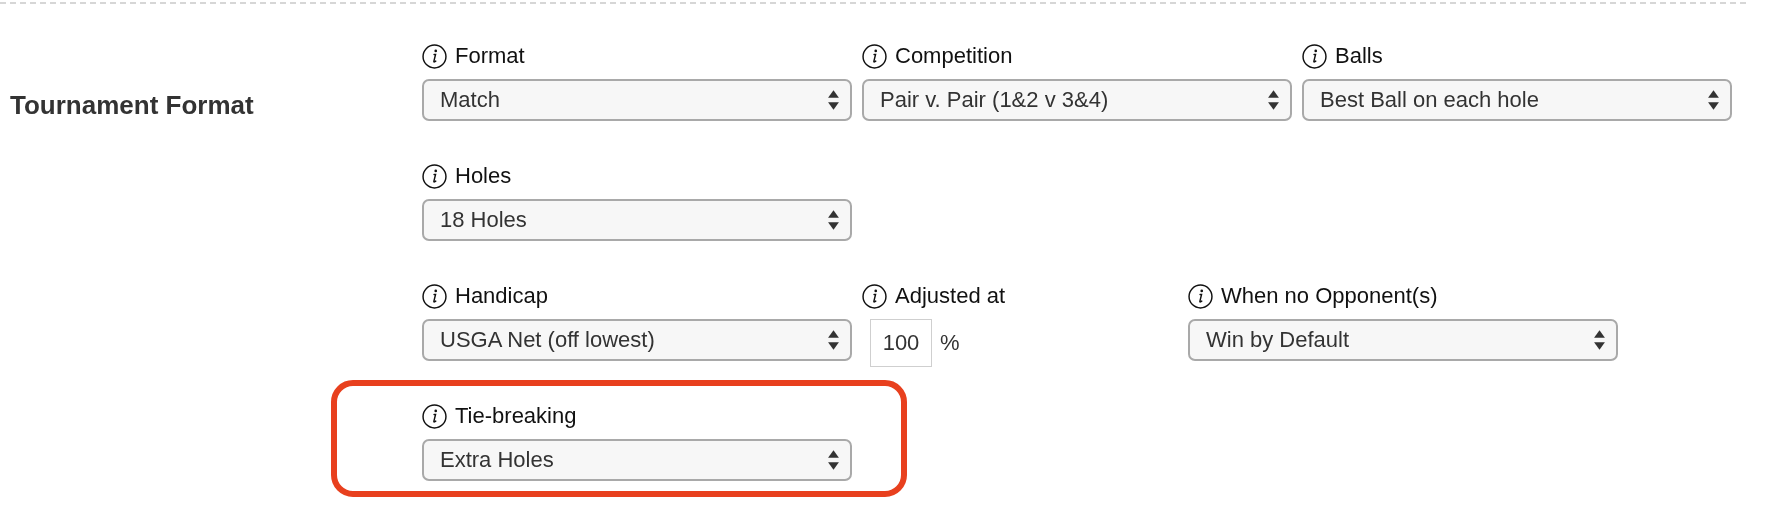 This screenshot has width=1772, height=512. Describe the element at coordinates (483, 176) in the screenshot. I see `field-label: Holes` at that location.